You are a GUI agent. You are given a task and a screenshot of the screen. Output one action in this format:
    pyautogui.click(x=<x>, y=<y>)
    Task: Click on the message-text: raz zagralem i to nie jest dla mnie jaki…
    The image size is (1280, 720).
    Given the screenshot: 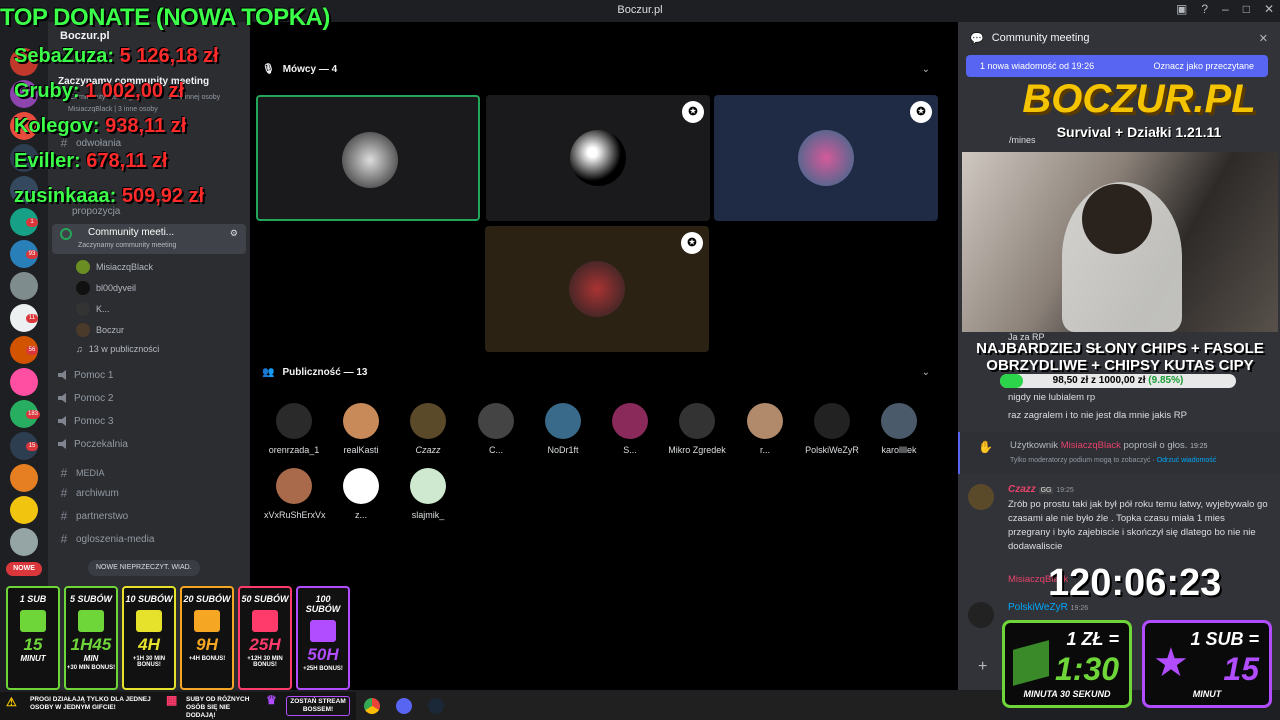 What is the action you would take?
    pyautogui.click(x=1097, y=415)
    